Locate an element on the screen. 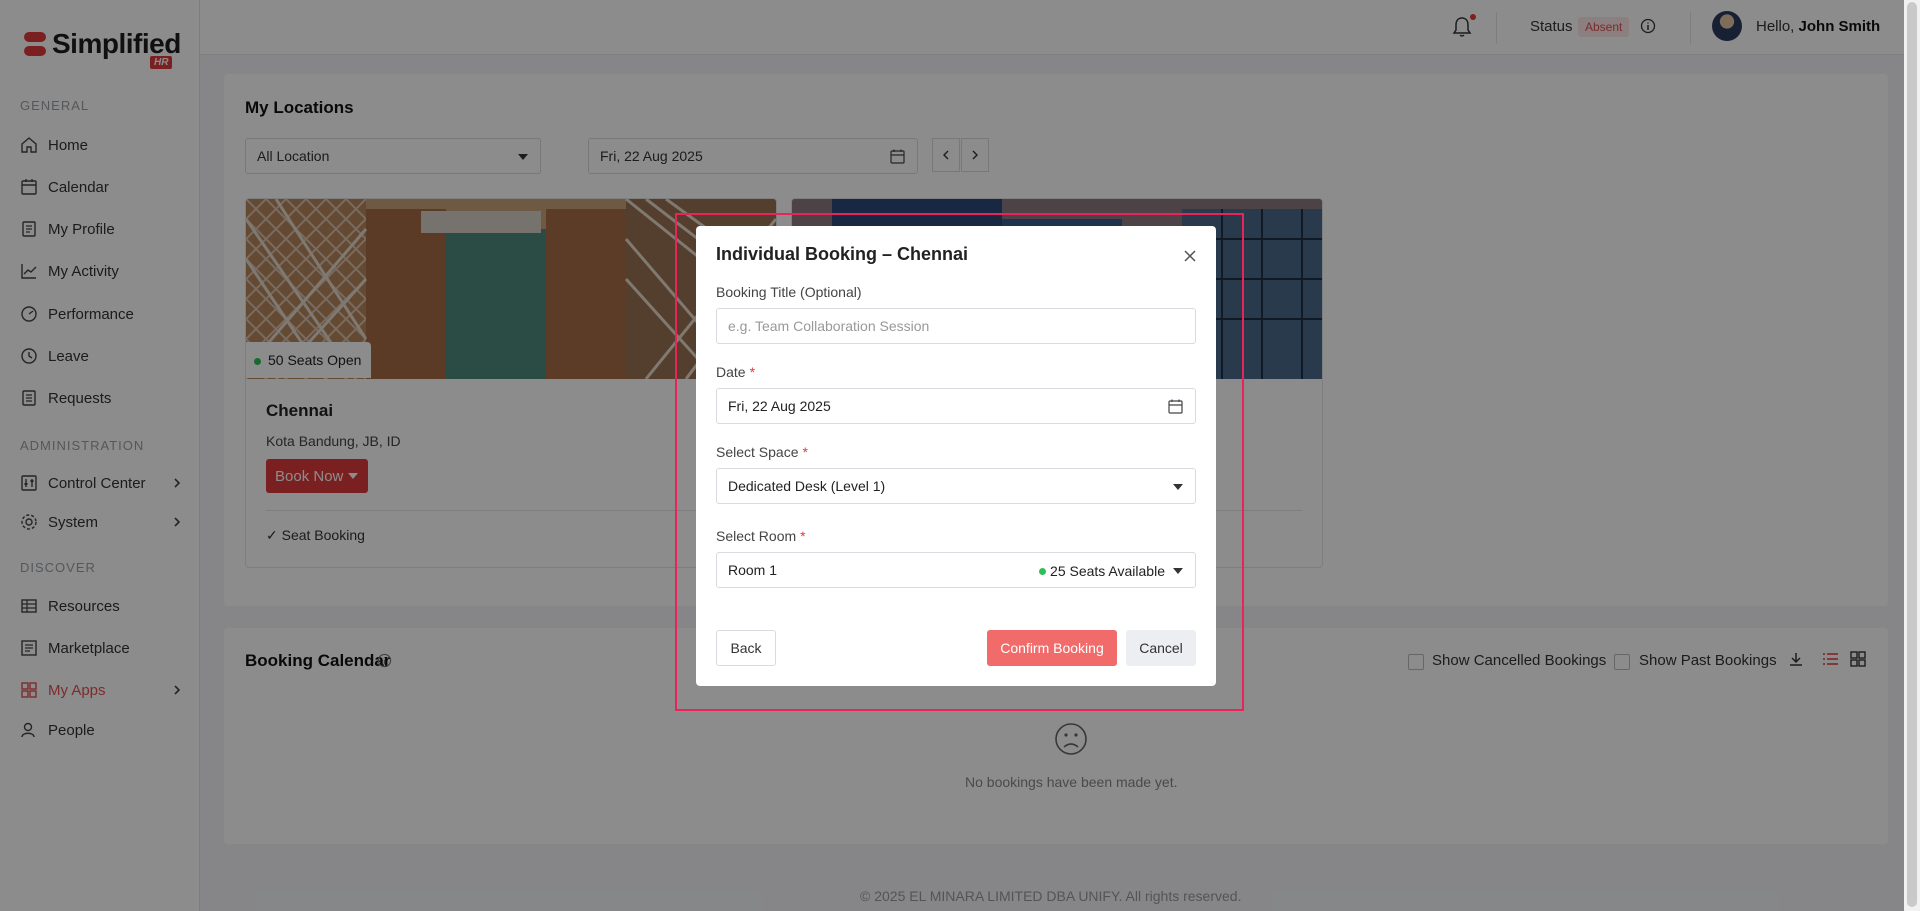 The height and width of the screenshot is (911, 1920). booking-title-input: e.g. Team Collaboration Session is located at coordinates (956, 326).